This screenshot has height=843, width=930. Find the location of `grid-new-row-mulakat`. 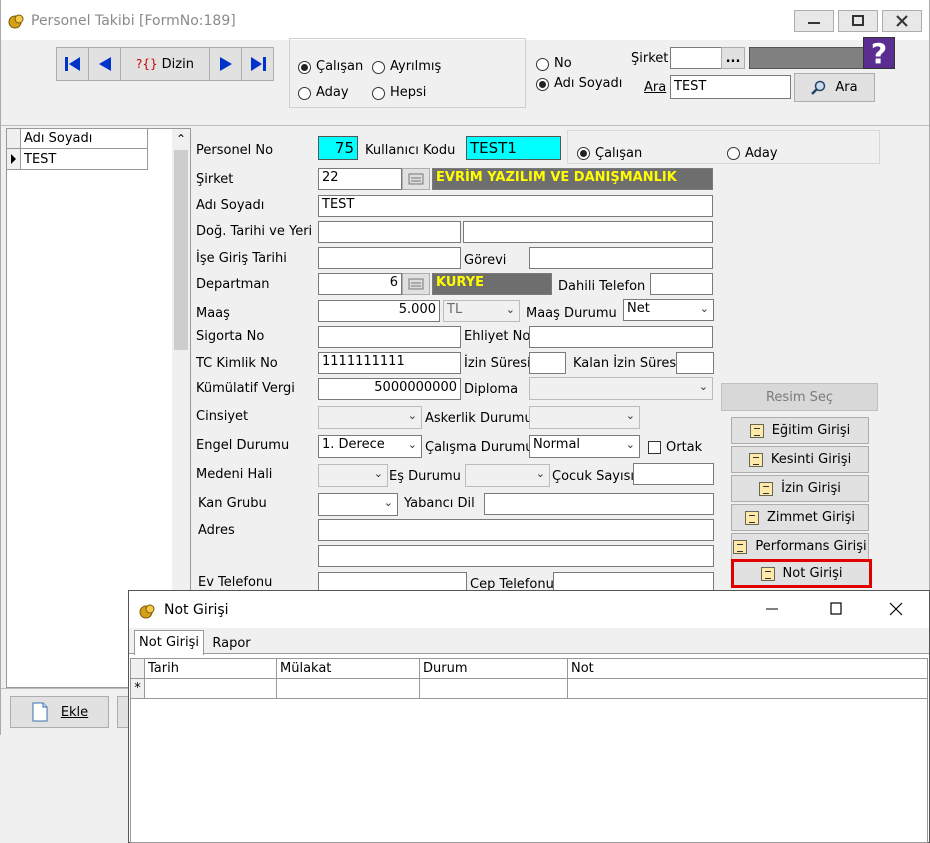

grid-new-row-mulakat is located at coordinates (348, 689).